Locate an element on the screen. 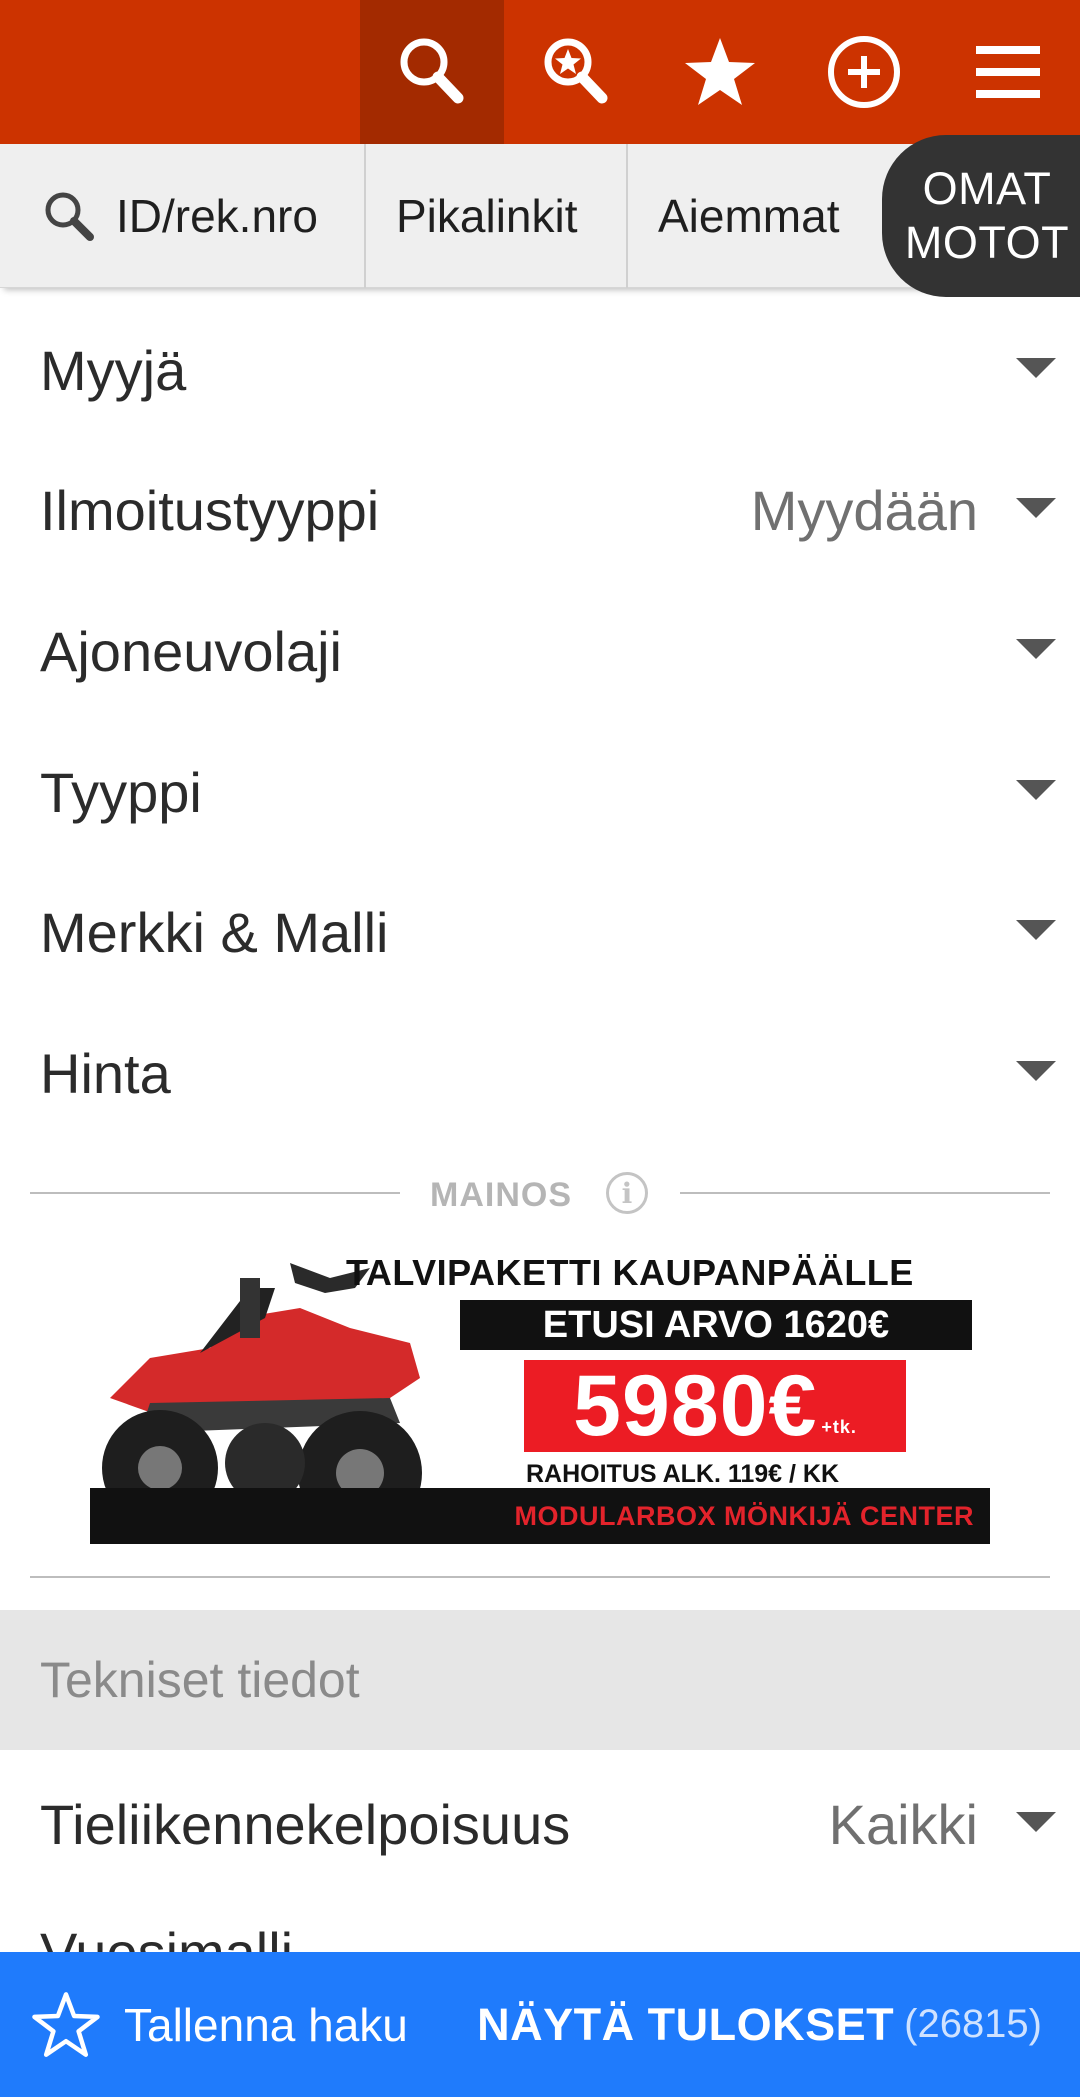 This screenshot has height=2097, width=1080. search-tab-button is located at coordinates (432, 72).